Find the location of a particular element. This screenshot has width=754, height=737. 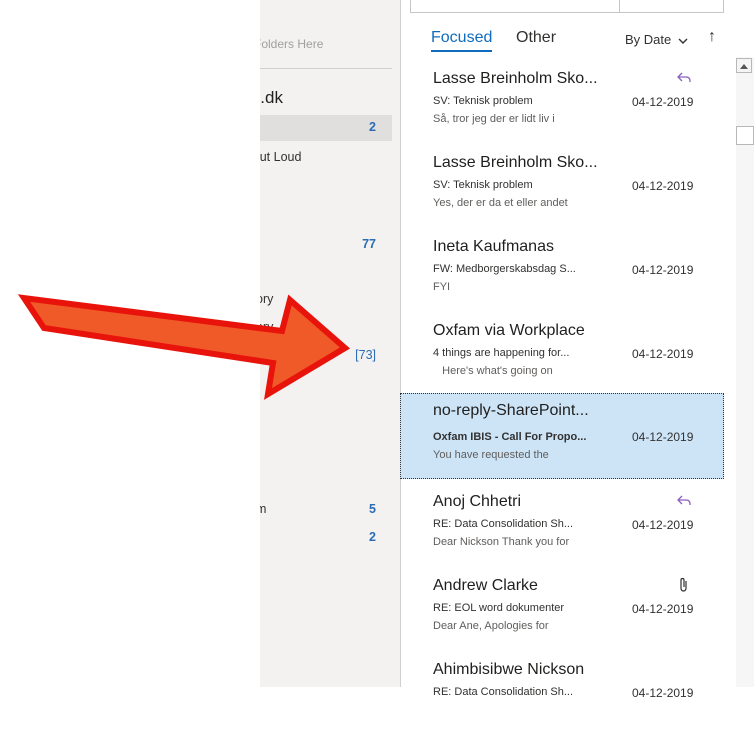

folder-item-history-1: ory is located at coordinates (266, 299).